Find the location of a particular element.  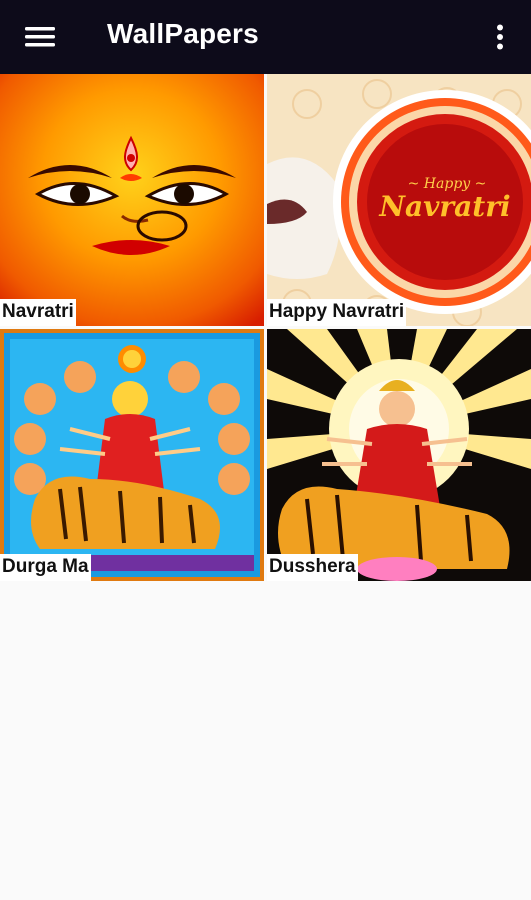

wallpaper-thumbnail-happy-navratri: ~ Happy ~ Navratri is located at coordinates (399, 200).